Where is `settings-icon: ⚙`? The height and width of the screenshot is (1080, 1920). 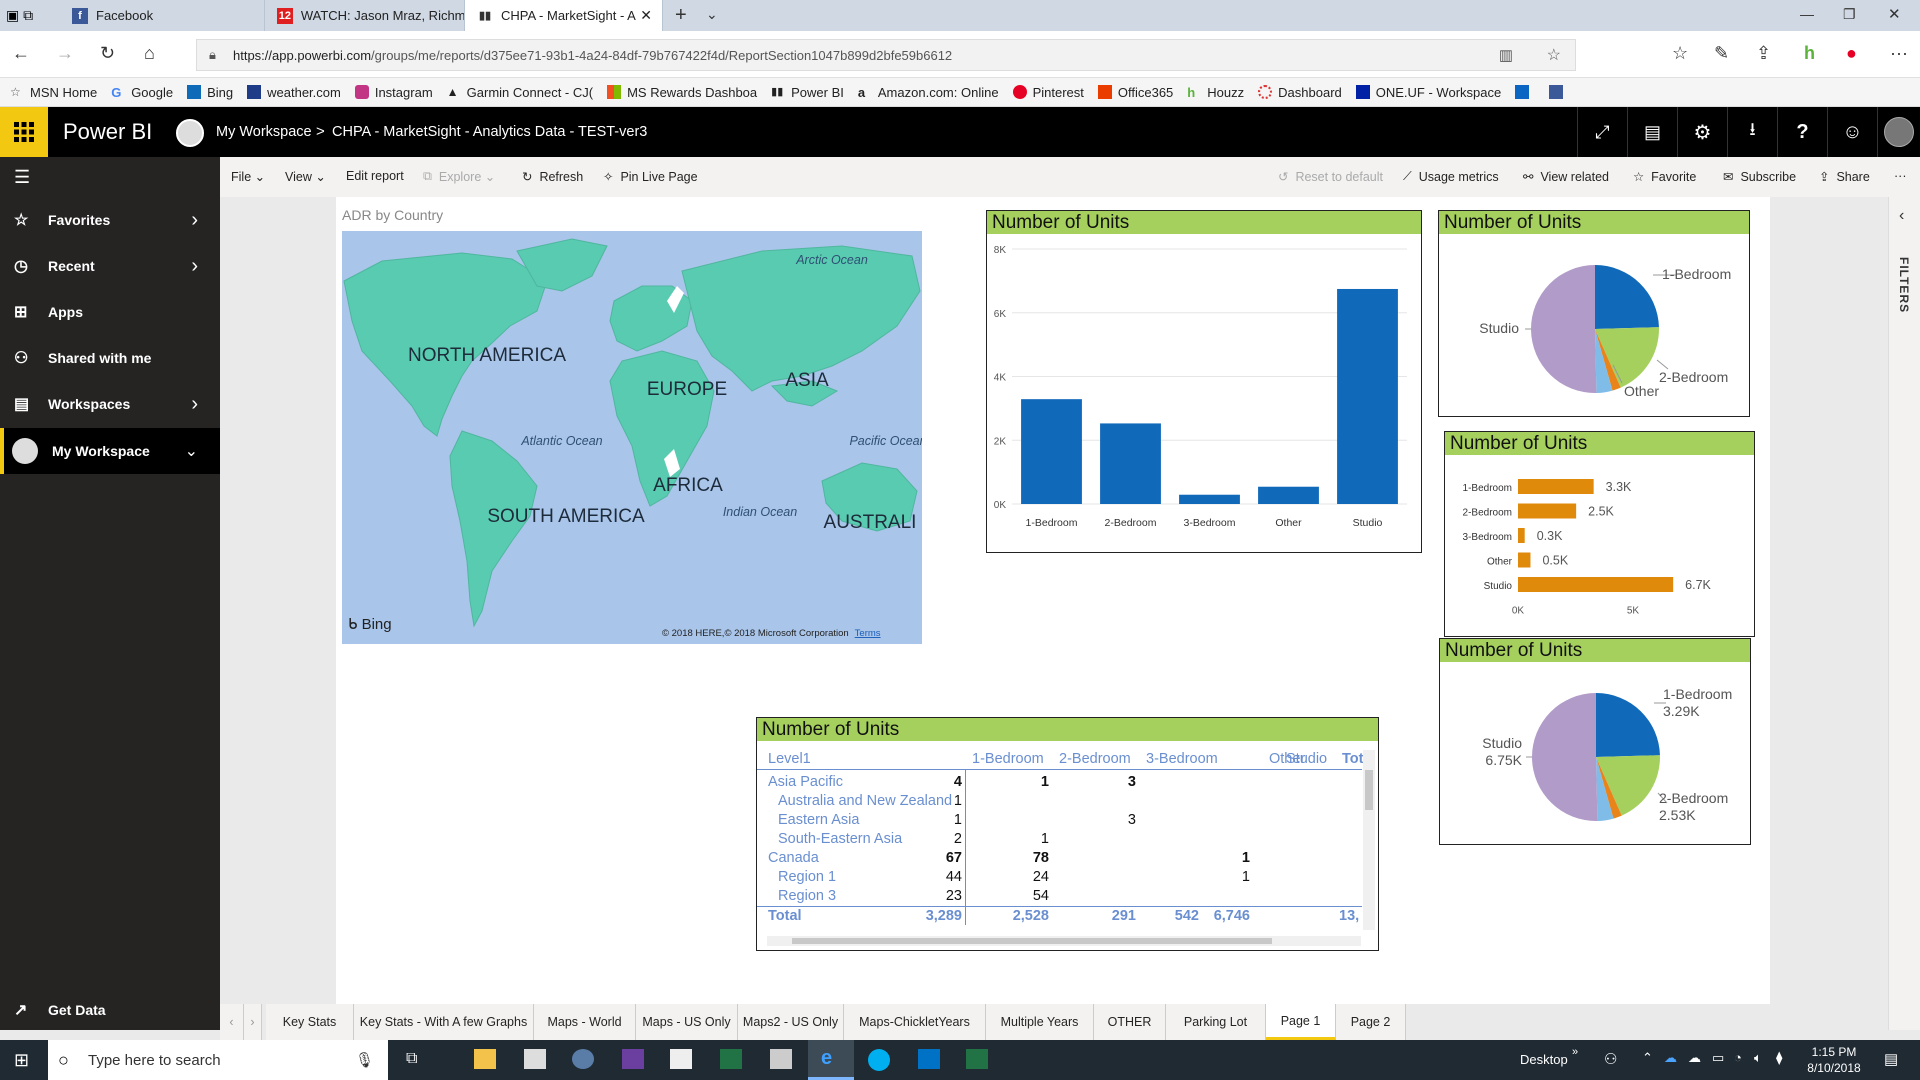 settings-icon: ⚙ is located at coordinates (1702, 132).